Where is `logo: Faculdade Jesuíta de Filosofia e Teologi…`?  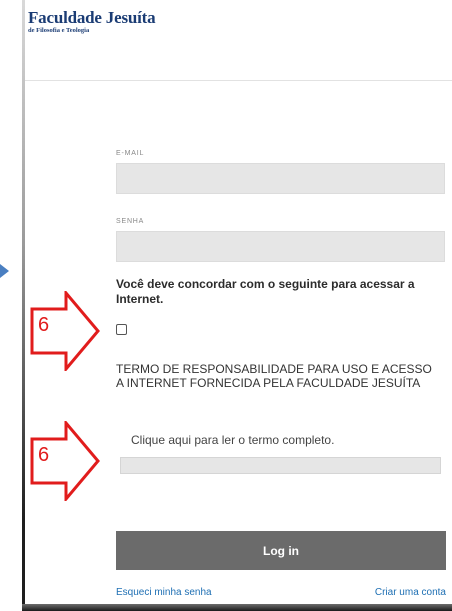 logo: Faculdade Jesuíta de Filosofia e Teologi… is located at coordinates (92, 21).